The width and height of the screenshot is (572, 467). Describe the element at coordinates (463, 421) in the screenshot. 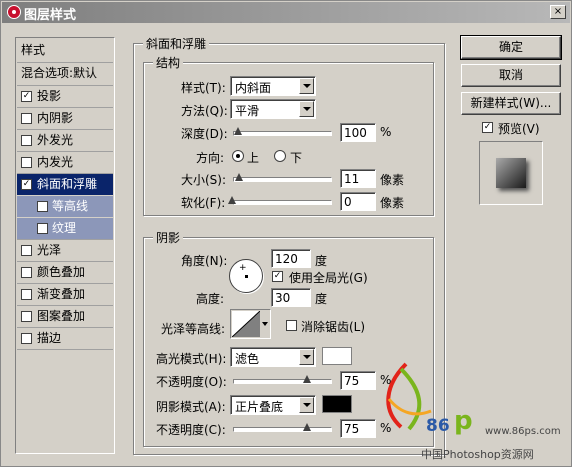

I see `watermark-letter: p` at that location.